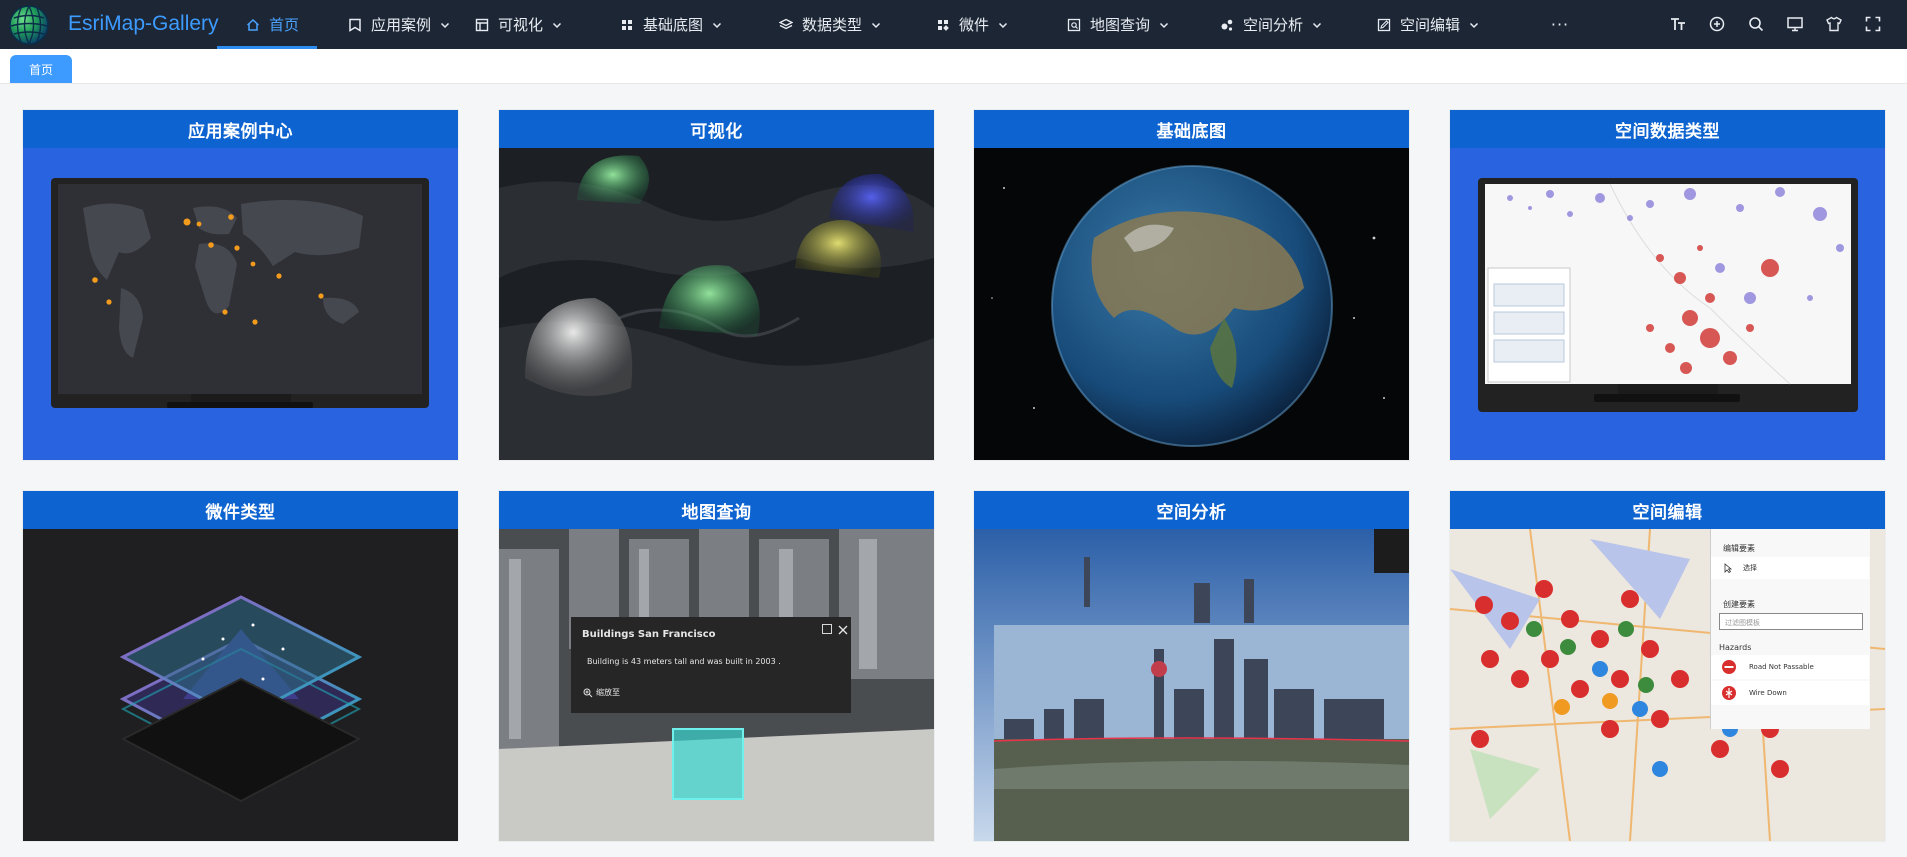 This screenshot has height=857, width=1907. What do you see at coordinates (1074, 25) in the screenshot?
I see `map-search-icon` at bounding box center [1074, 25].